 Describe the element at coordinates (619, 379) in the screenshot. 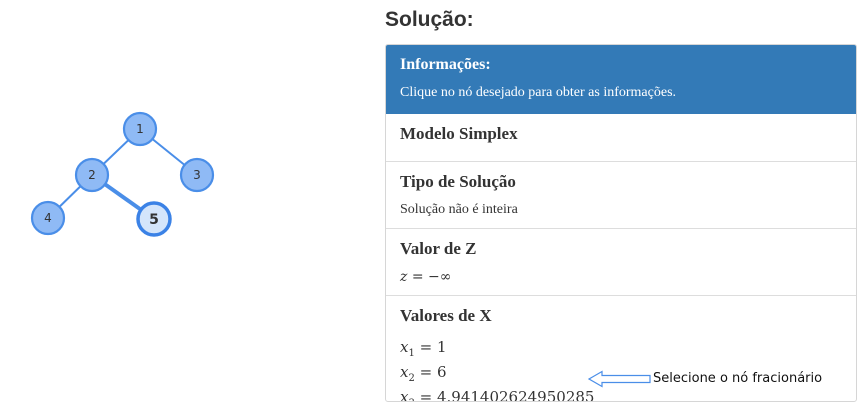

I see `arrow-left-outline-icon` at that location.